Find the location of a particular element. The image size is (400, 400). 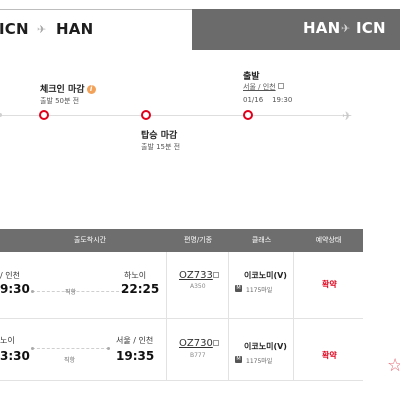

aircraft-type: B777 is located at coordinates (198, 355).